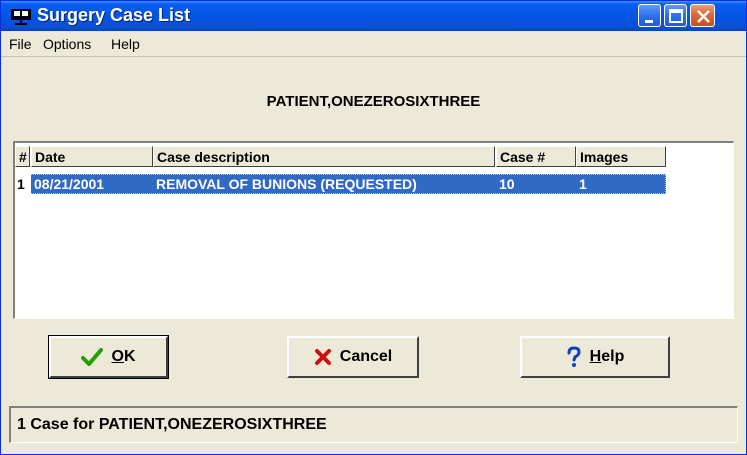  I want to click on menu-bar: File Options Help, so click(373, 44).